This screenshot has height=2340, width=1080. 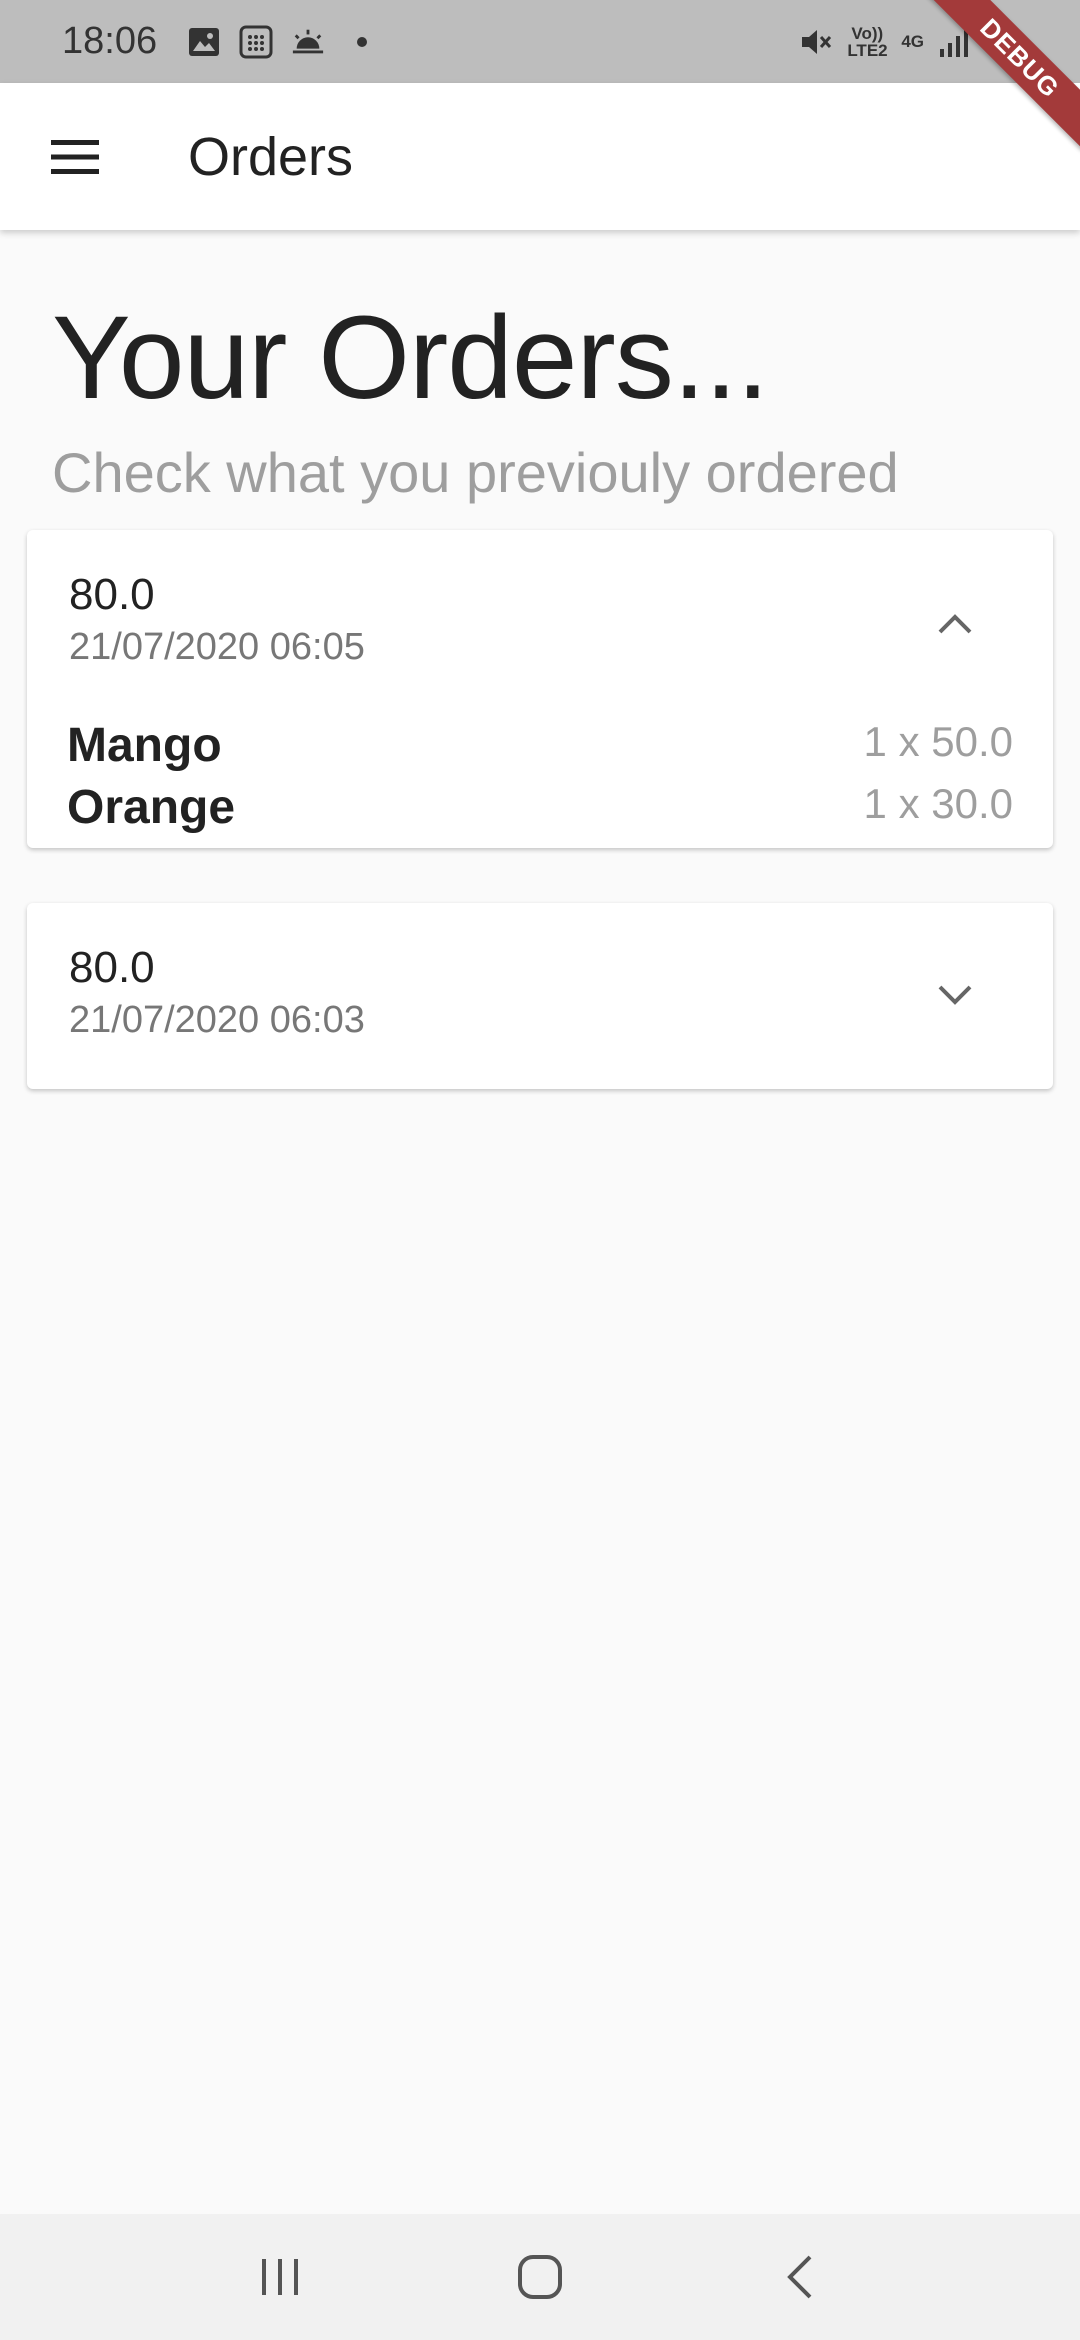 I want to click on recent-apps-icon, so click(x=280, y=2277).